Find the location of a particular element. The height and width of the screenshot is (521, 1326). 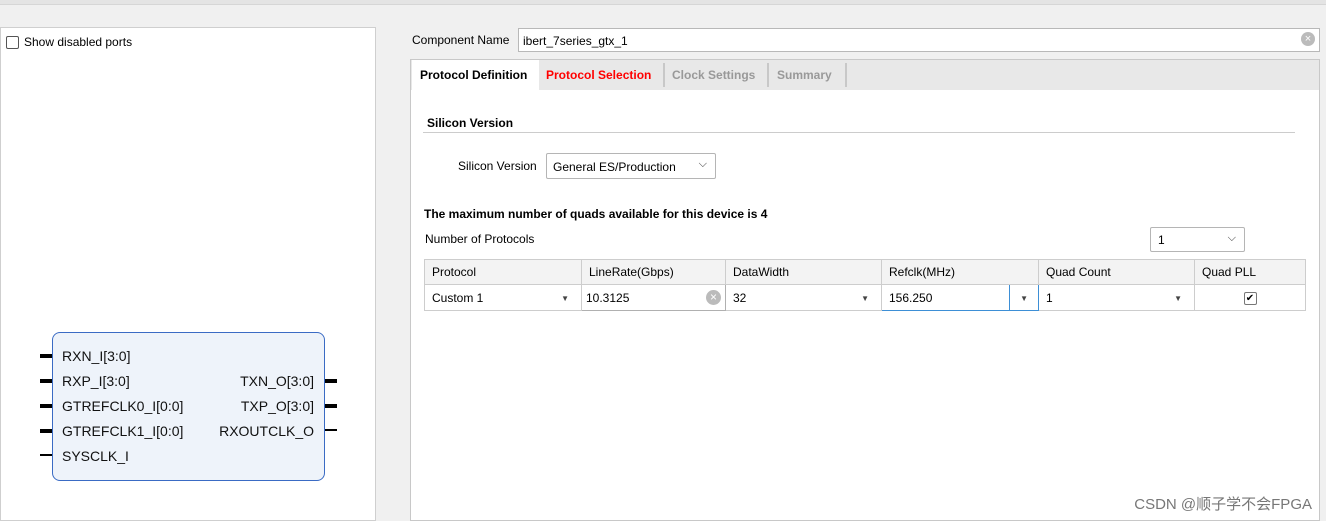

silicon-version-value: General ES/Production is located at coordinates (614, 167).